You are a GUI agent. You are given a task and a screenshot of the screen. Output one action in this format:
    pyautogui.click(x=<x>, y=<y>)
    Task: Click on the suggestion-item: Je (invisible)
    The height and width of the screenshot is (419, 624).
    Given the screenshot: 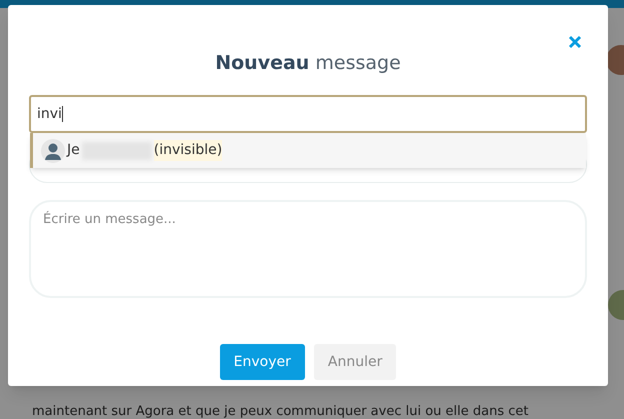 What is the action you would take?
    pyautogui.click(x=308, y=150)
    